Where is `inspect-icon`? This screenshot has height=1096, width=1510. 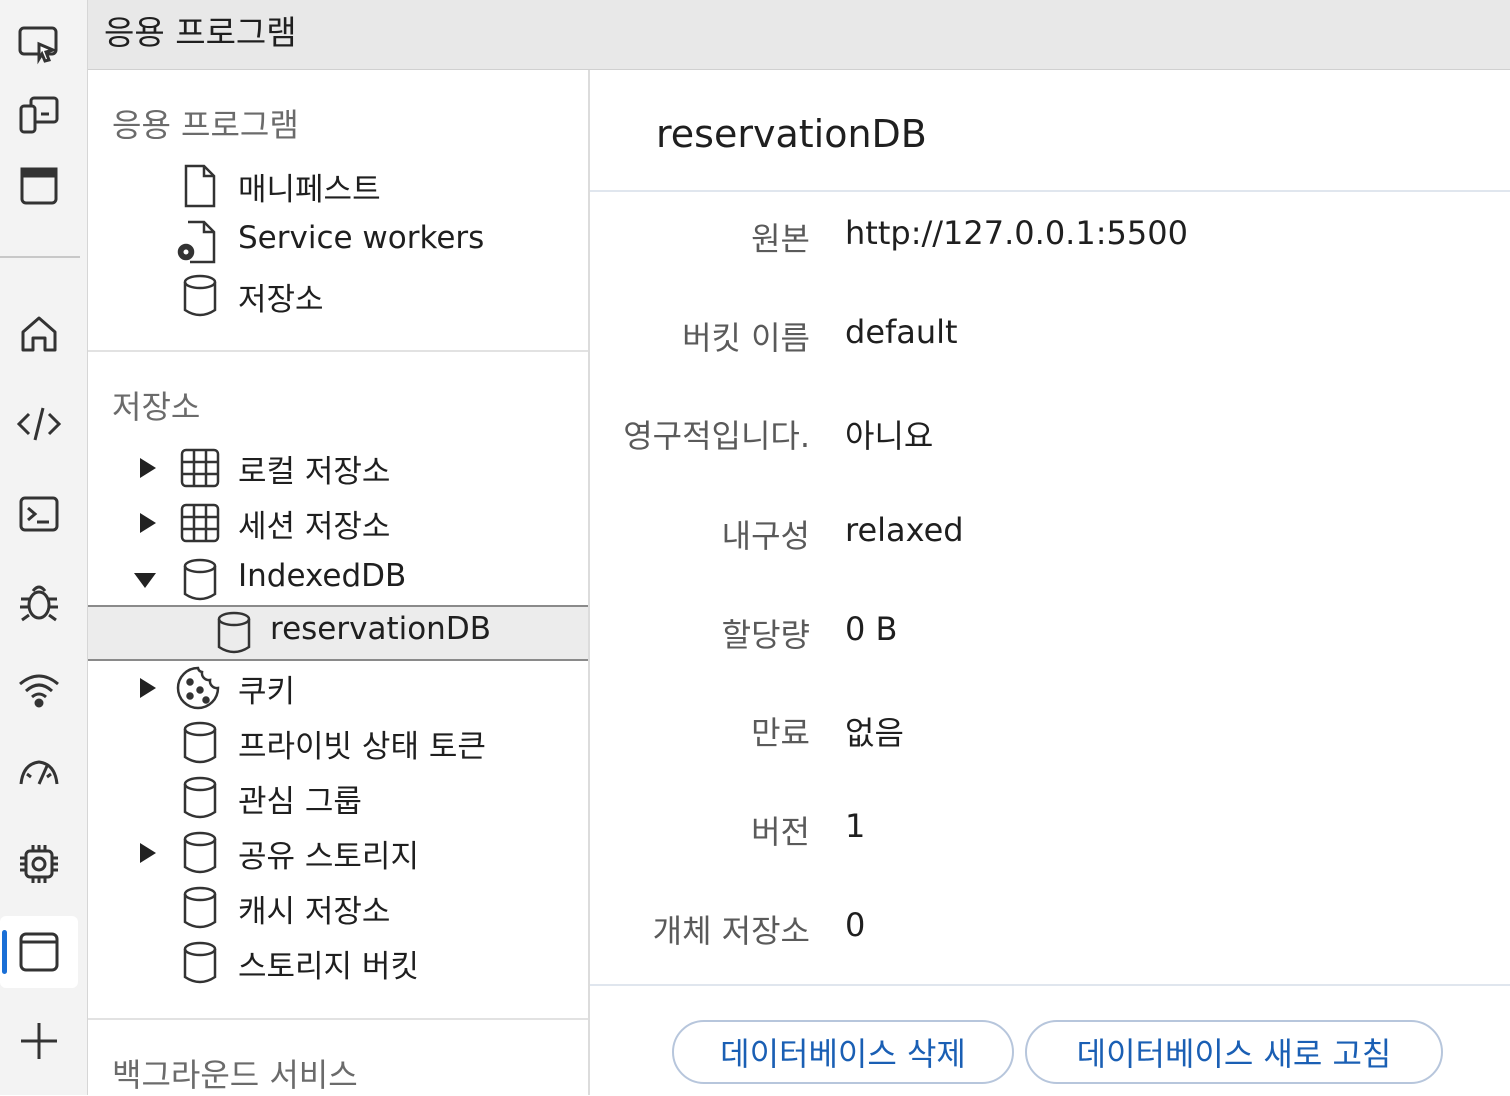 inspect-icon is located at coordinates (38, 45).